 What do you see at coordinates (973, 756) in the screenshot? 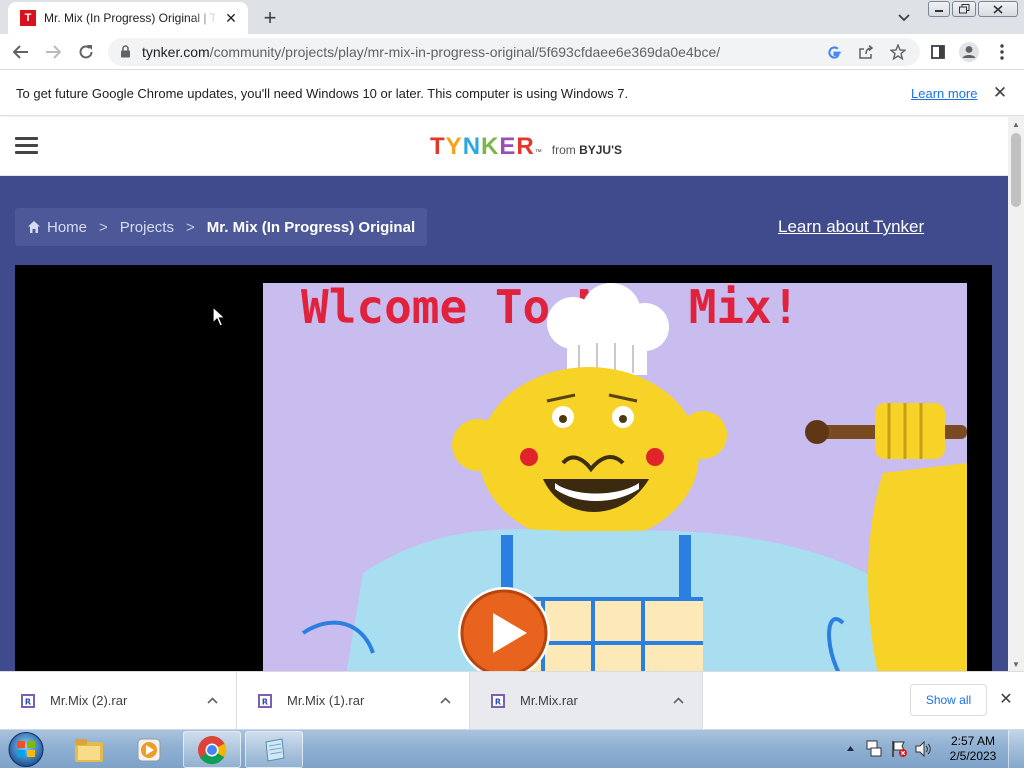
I see `clock-date: 2/5/2023` at bounding box center [973, 756].